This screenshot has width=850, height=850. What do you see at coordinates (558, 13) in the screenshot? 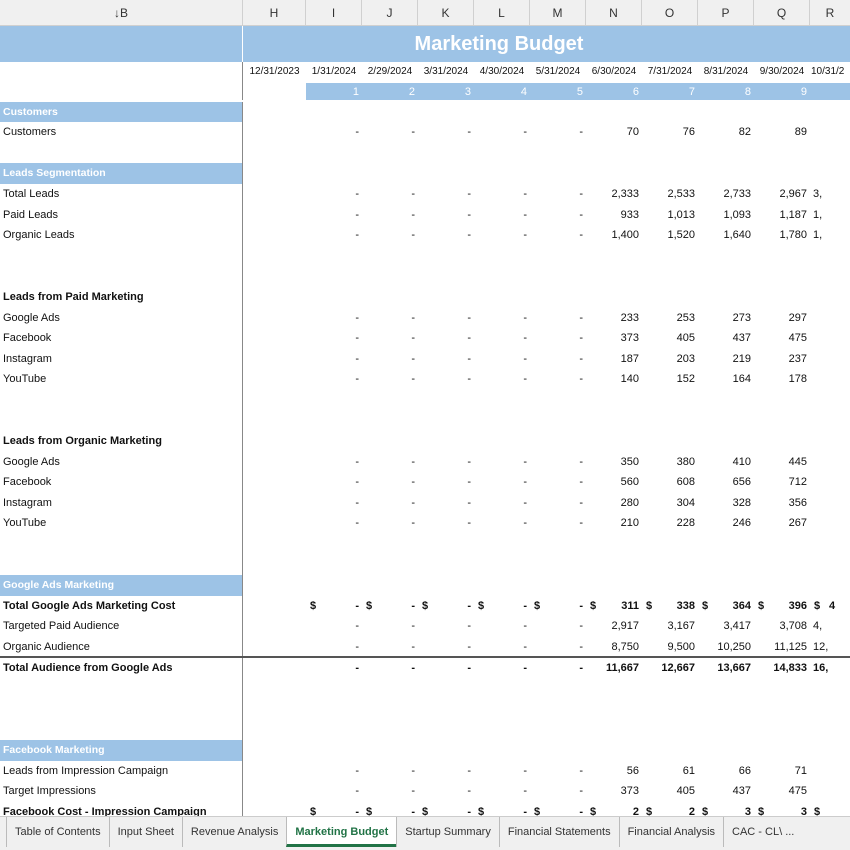
I see `column-header-m: M` at bounding box center [558, 13].